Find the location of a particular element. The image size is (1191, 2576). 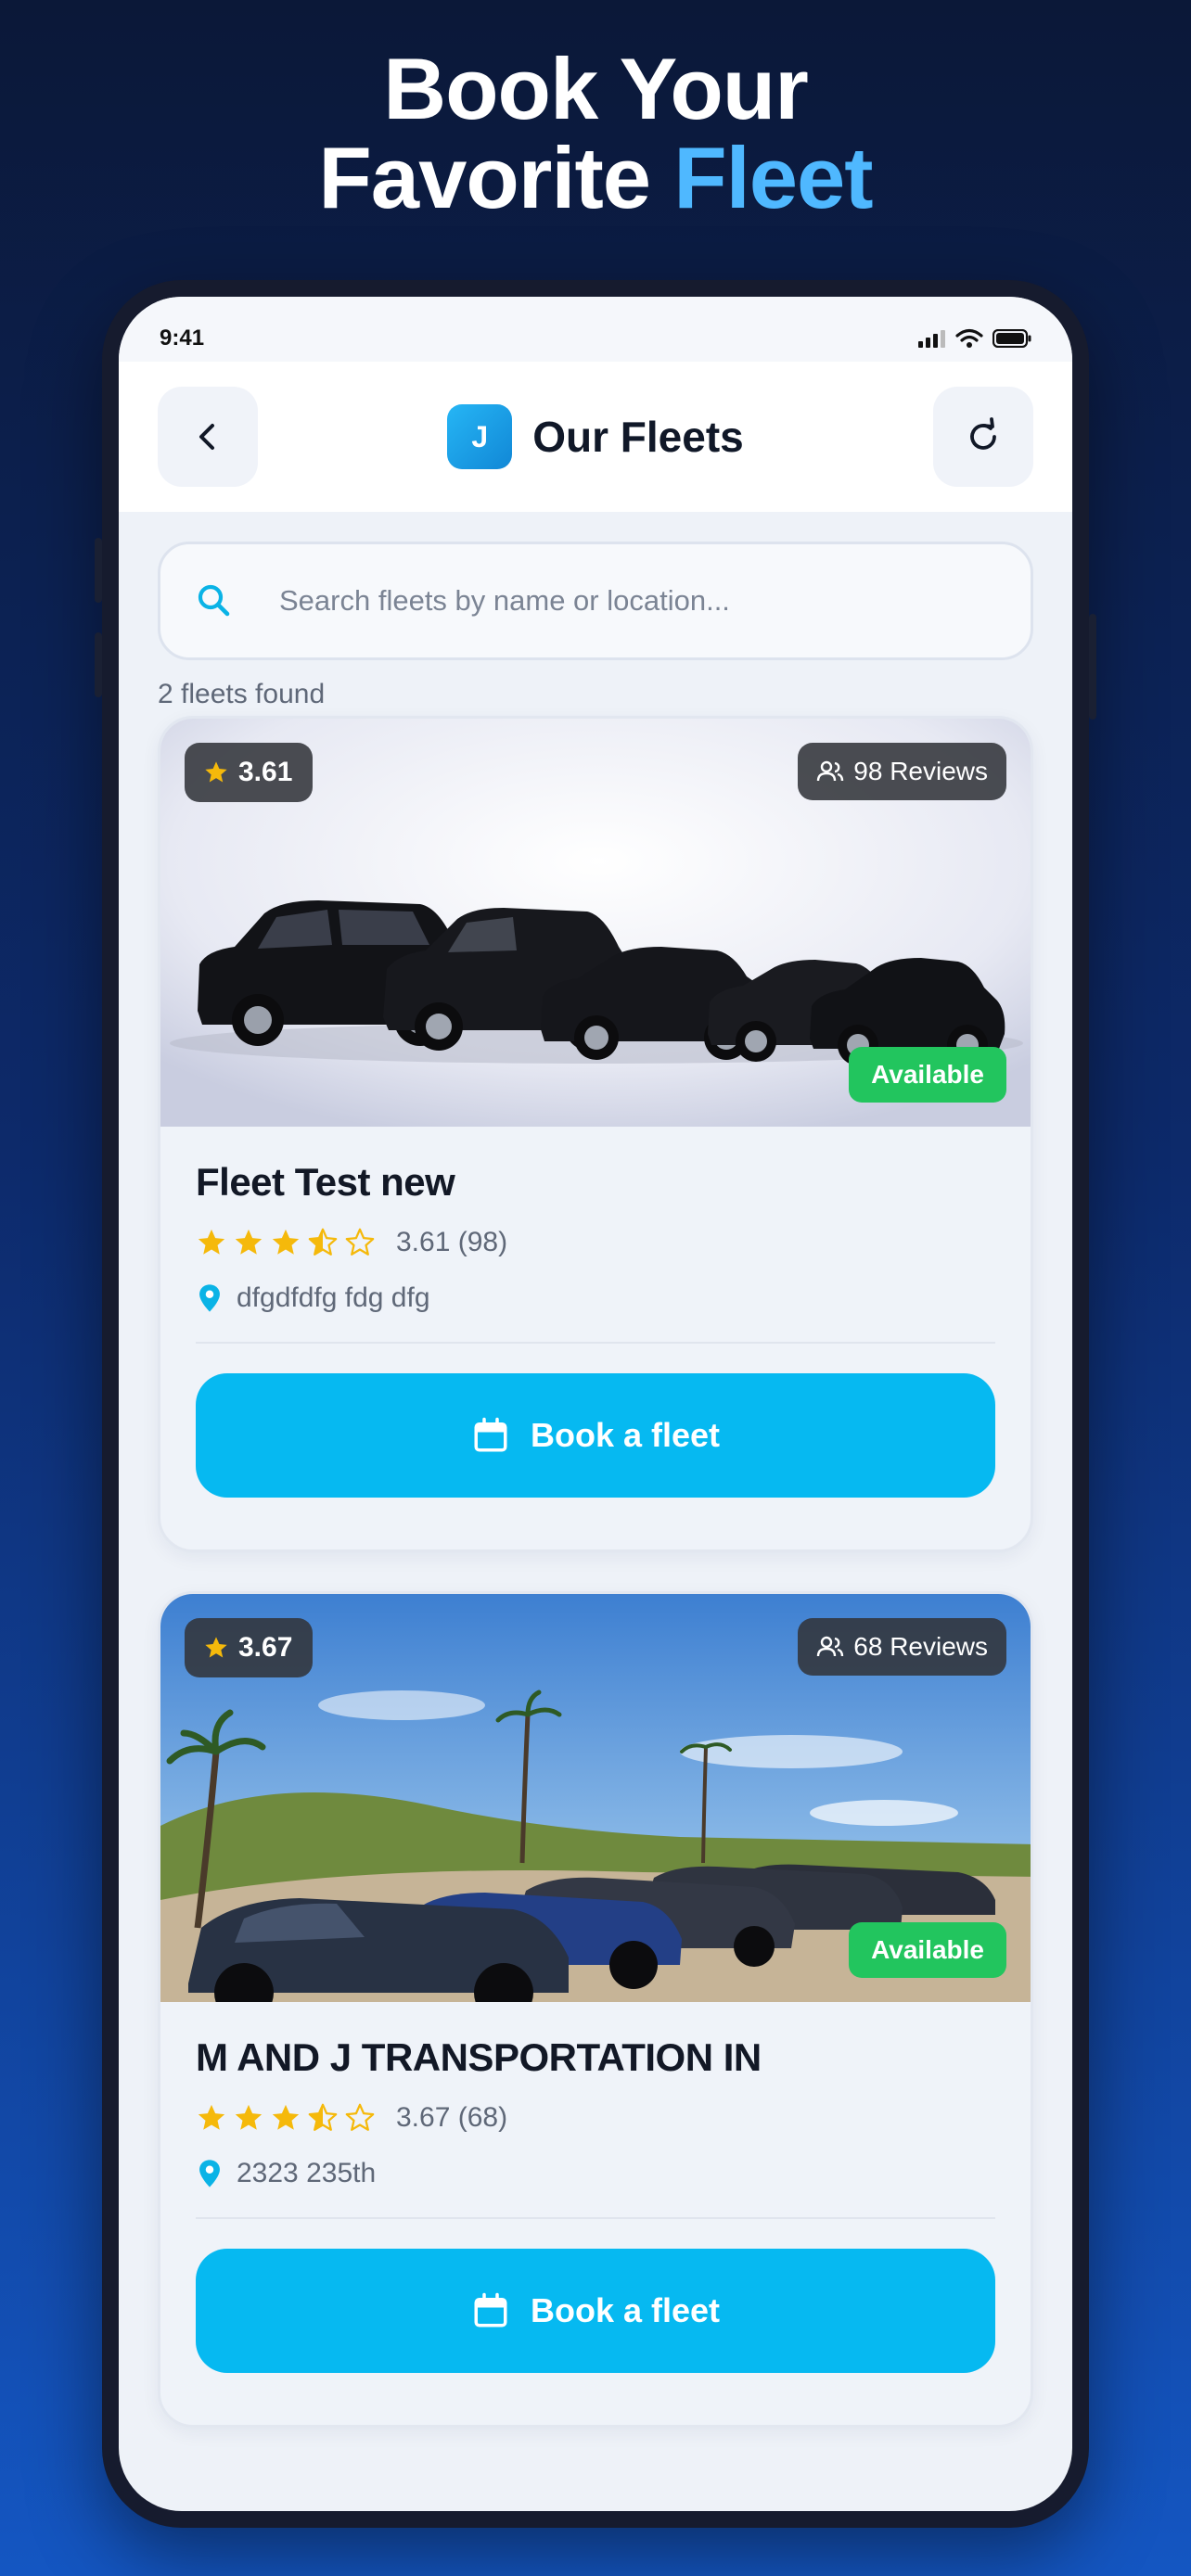

battery-icon is located at coordinates (1011, 338).